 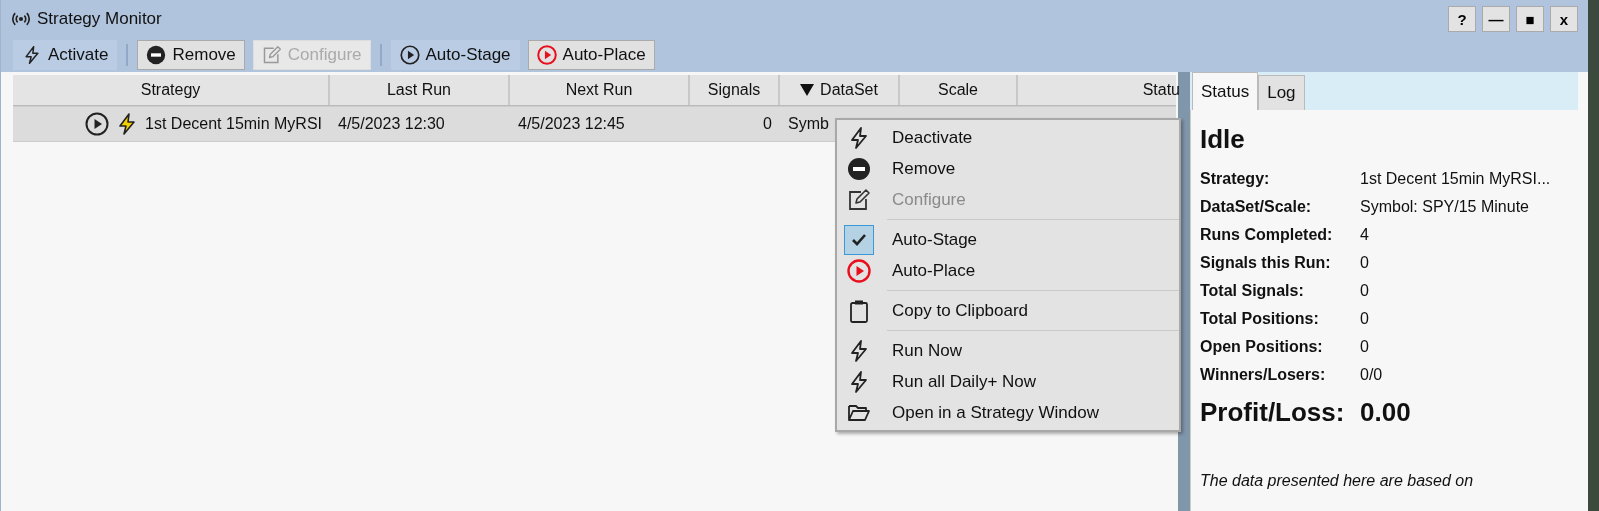 What do you see at coordinates (1263, 375) in the screenshot?
I see `field-label: Winners/Losers:` at bounding box center [1263, 375].